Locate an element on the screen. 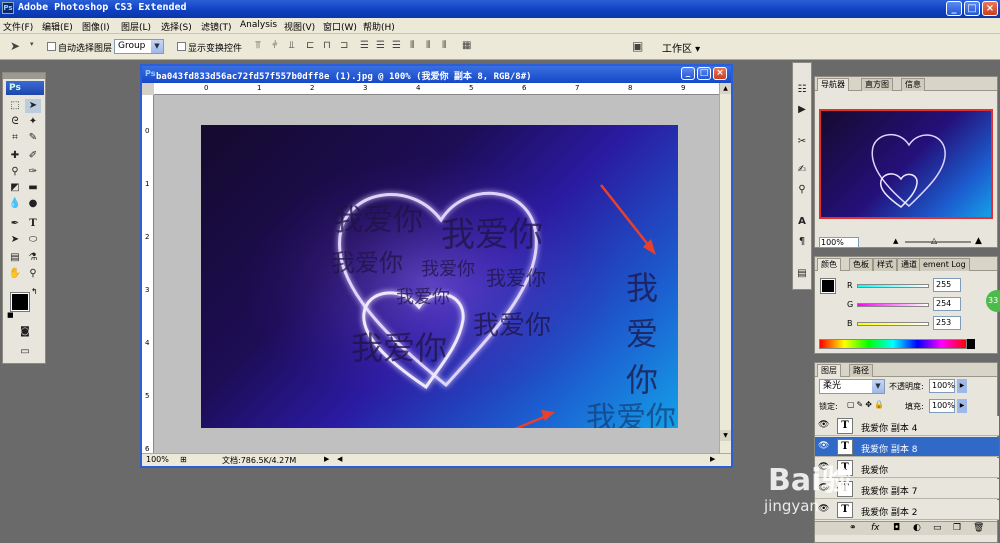  hand-tool-icon: ✋ is located at coordinates (15, 274).